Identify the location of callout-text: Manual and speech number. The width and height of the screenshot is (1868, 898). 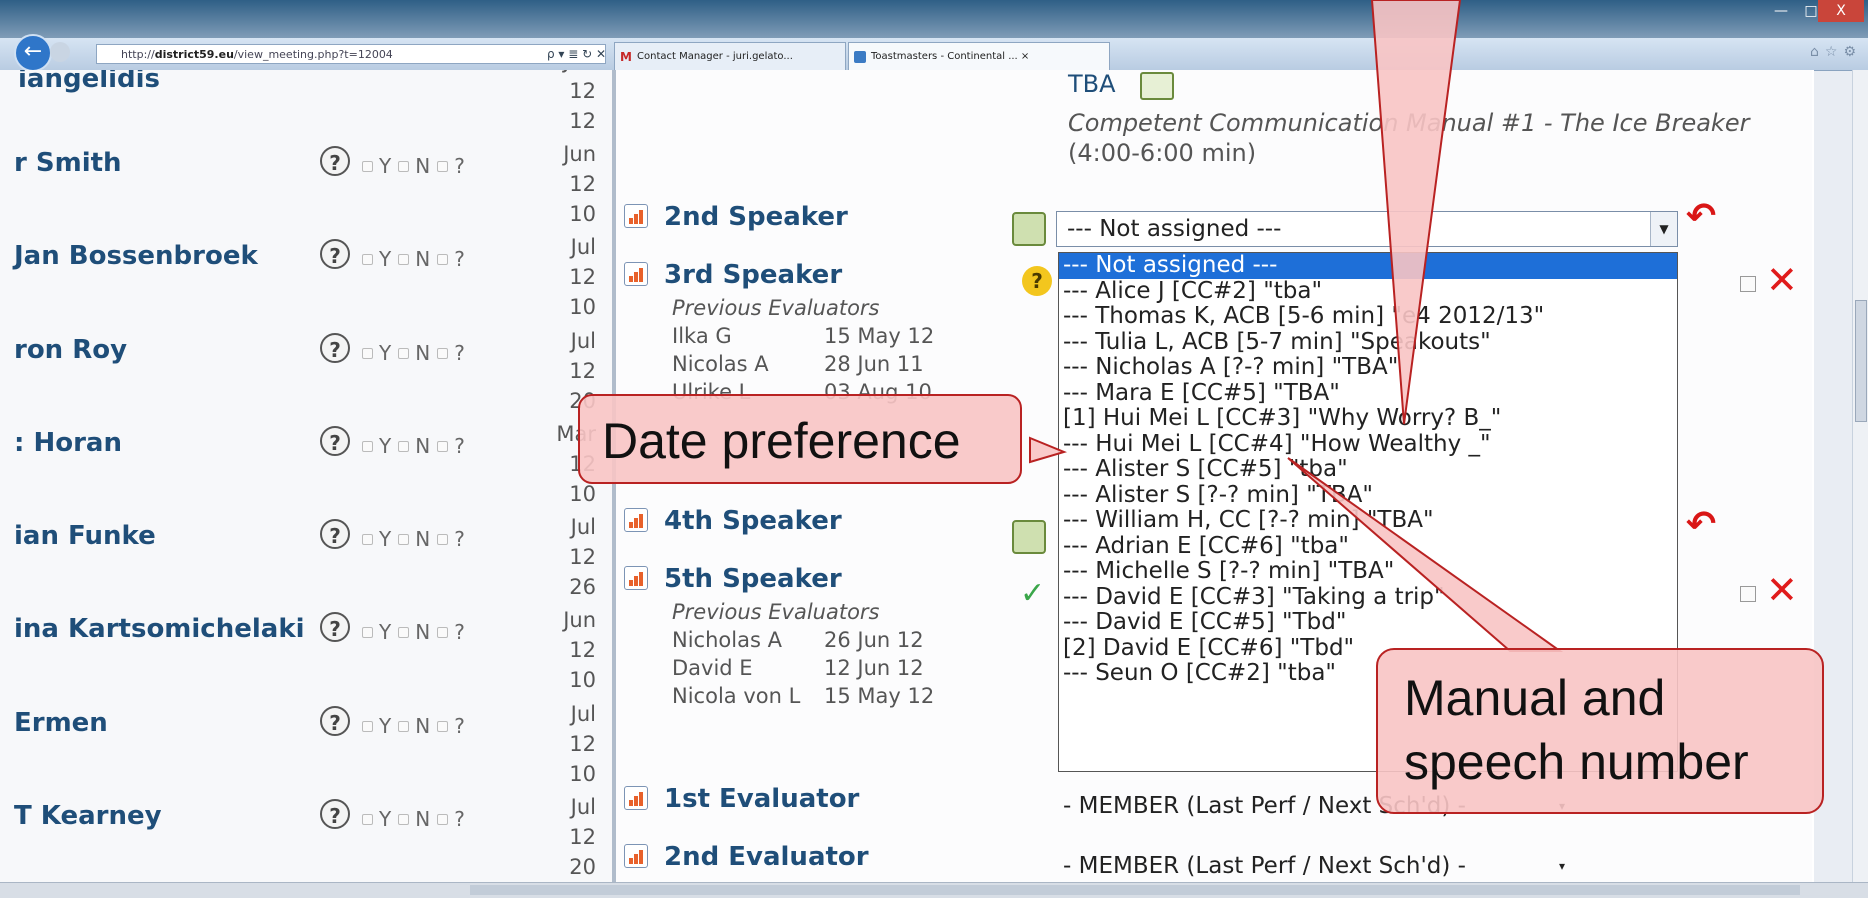
(1576, 730).